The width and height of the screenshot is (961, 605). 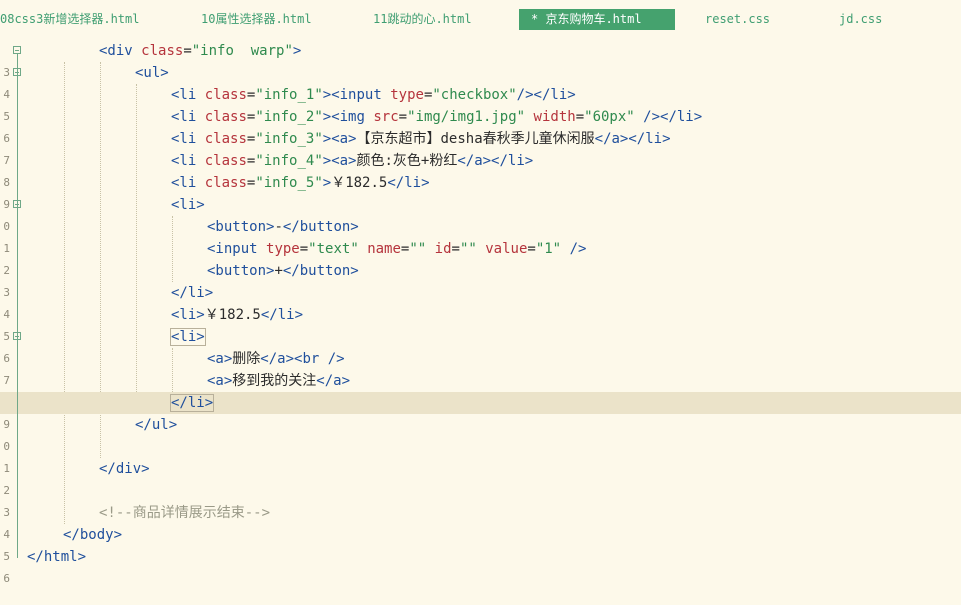 I want to click on current-code-line: 9 </li>, so click(x=480, y=411).